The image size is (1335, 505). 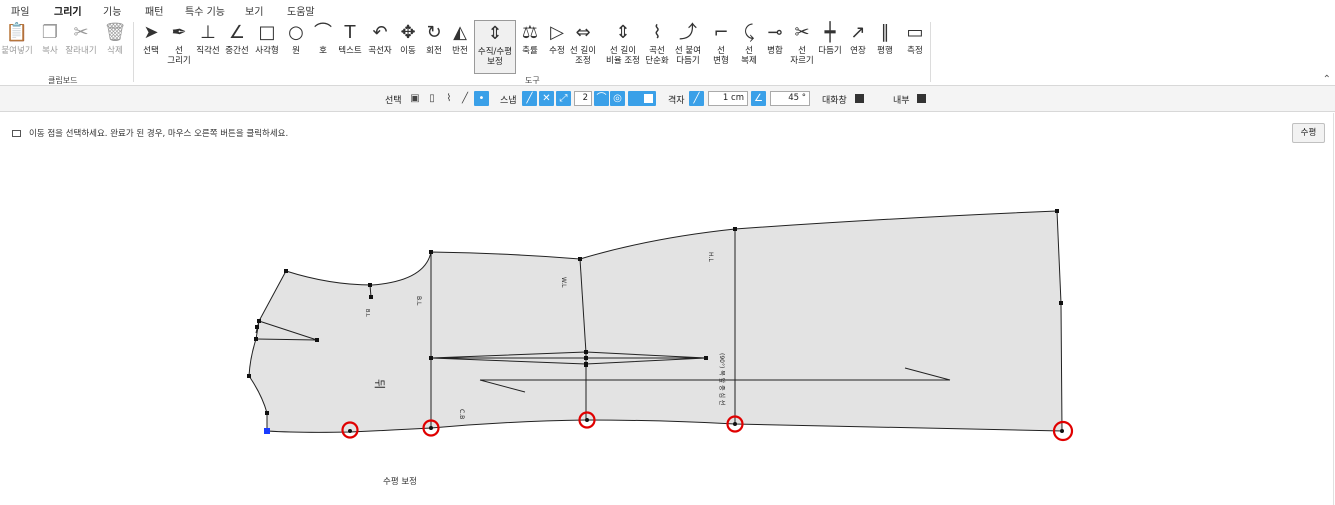 What do you see at coordinates (802, 32) in the screenshot?
I see `line-cut-icon: ✂` at bounding box center [802, 32].